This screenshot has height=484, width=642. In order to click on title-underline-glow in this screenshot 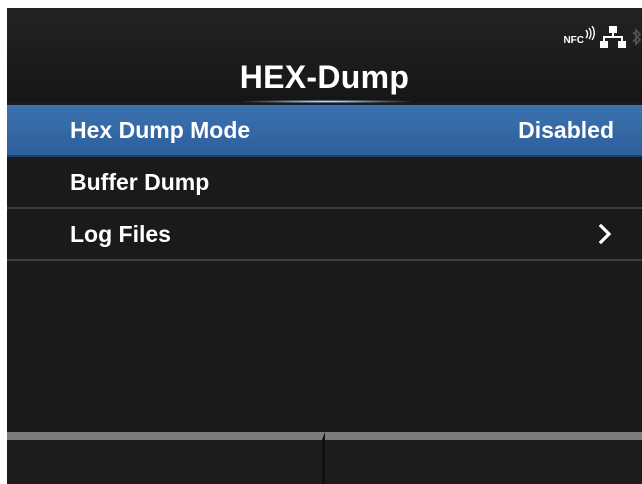, I will do `click(327, 101)`.